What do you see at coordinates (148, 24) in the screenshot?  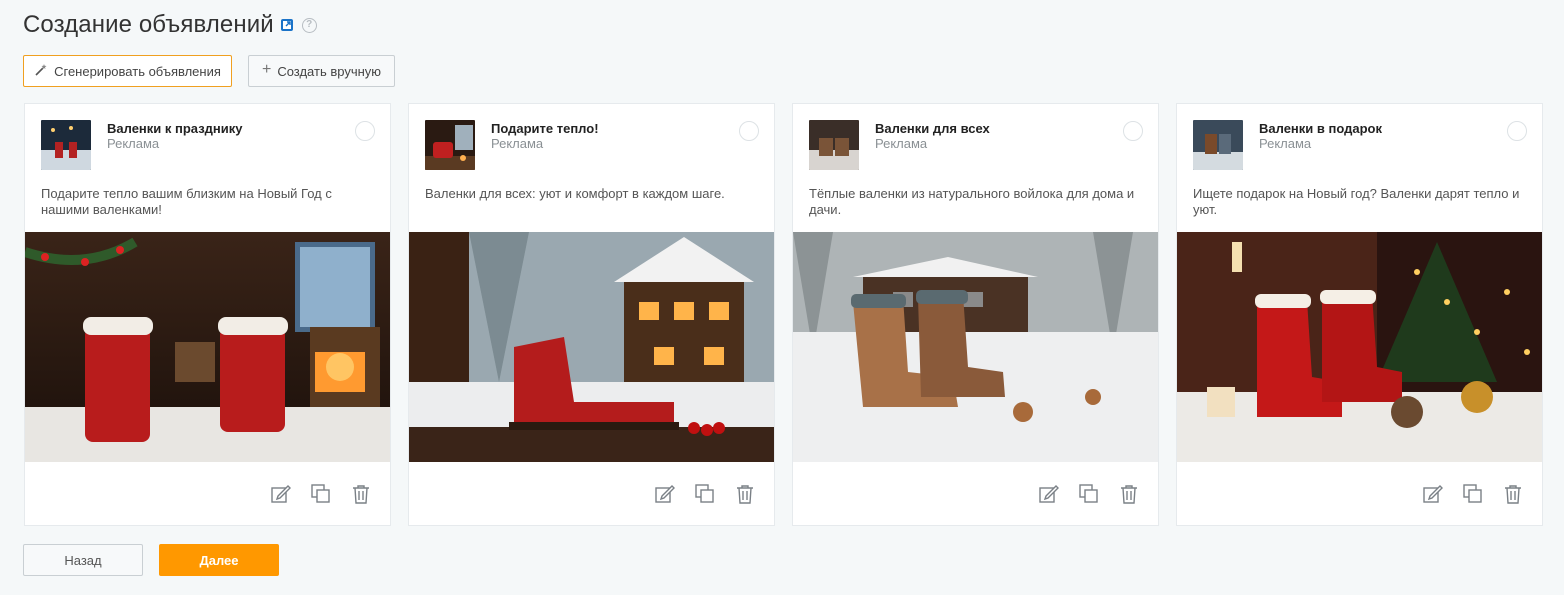 I see `page-title: Создание объявлений` at bounding box center [148, 24].